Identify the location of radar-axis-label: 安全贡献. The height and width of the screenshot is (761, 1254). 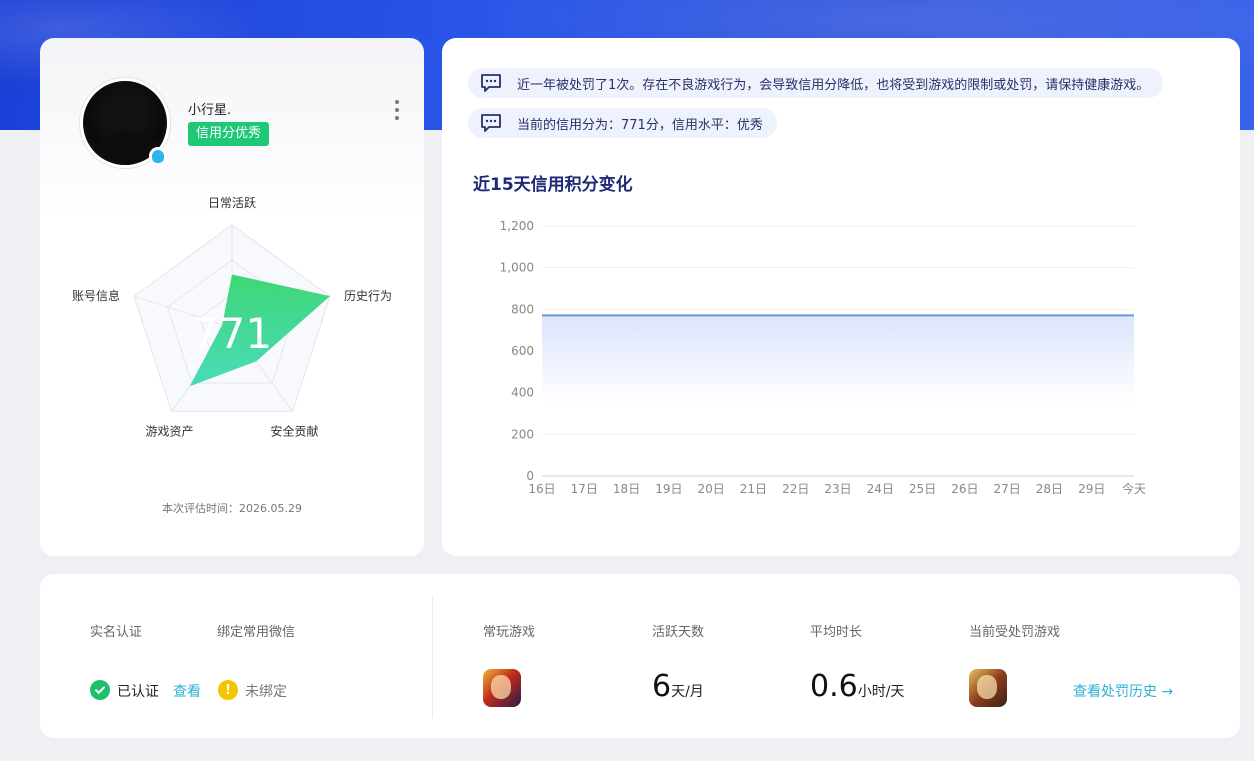
(295, 430).